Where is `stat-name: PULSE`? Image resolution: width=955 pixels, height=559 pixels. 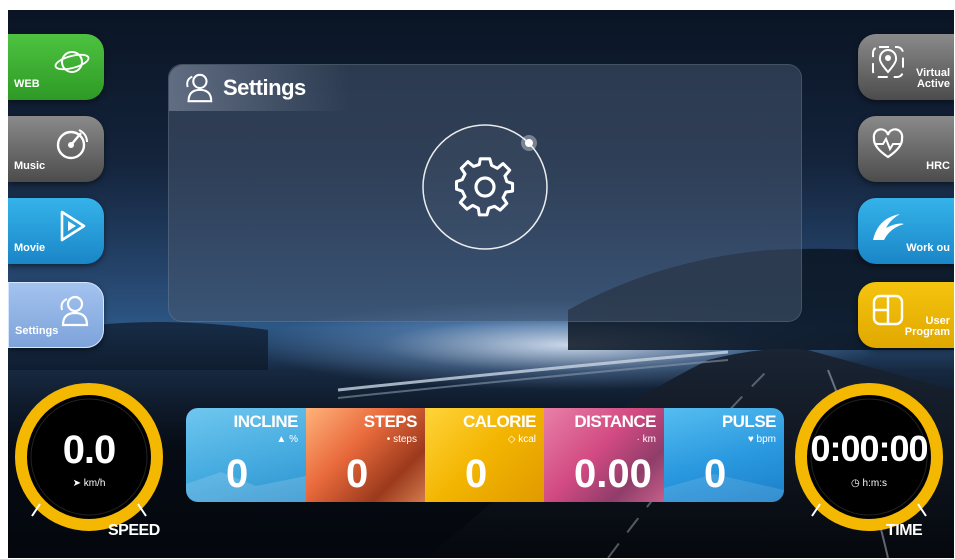
stat-name: PULSE is located at coordinates (749, 421).